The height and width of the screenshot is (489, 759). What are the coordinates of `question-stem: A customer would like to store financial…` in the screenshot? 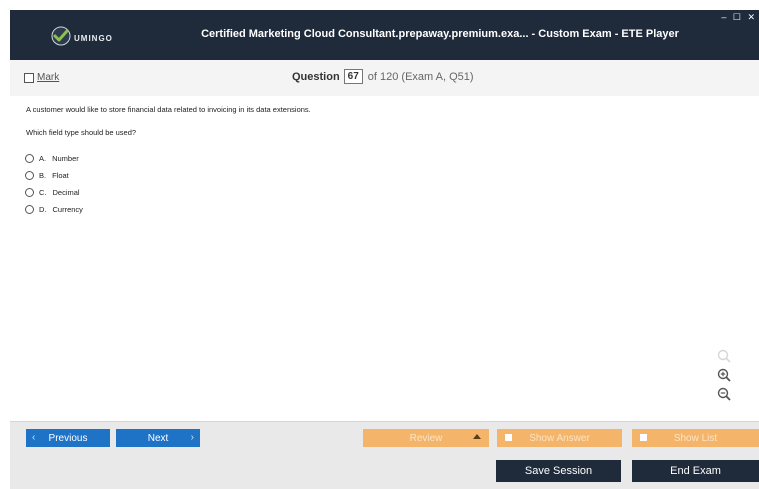 It's located at (168, 109).